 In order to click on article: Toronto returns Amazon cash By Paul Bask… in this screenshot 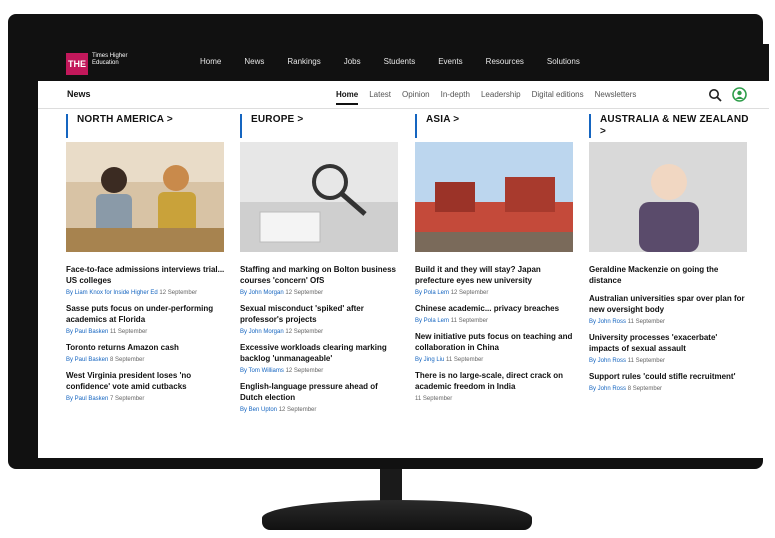, I will do `click(146, 352)`.